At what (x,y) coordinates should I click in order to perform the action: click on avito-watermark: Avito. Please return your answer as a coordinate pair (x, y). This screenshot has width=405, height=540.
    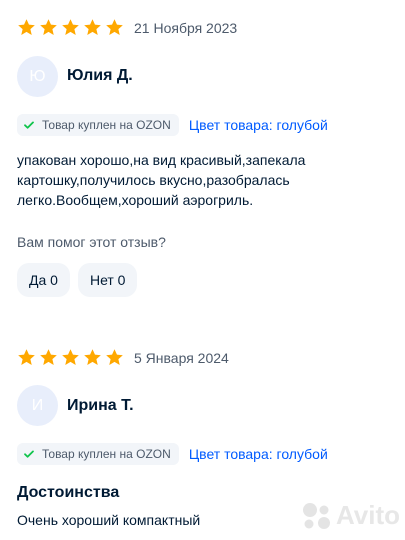
    Looking at the image, I should click on (350, 515).